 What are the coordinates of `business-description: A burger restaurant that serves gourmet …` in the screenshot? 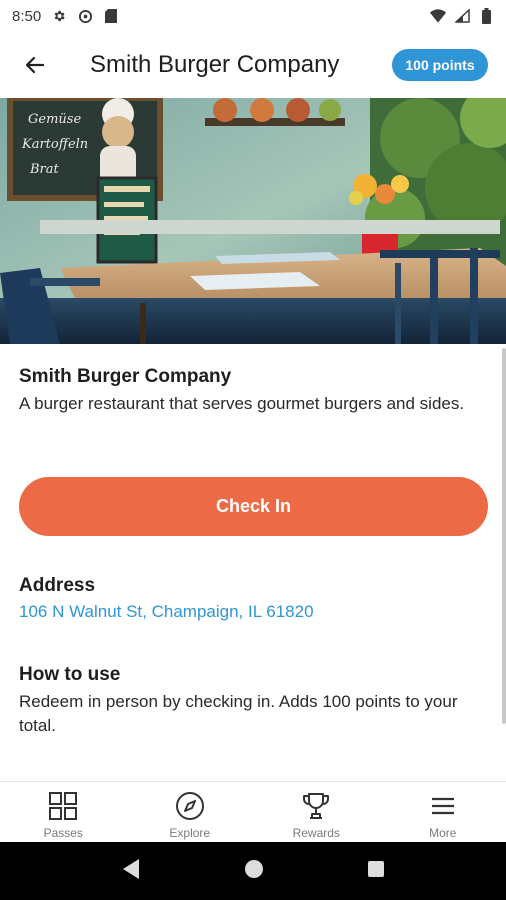 It's located at (242, 403).